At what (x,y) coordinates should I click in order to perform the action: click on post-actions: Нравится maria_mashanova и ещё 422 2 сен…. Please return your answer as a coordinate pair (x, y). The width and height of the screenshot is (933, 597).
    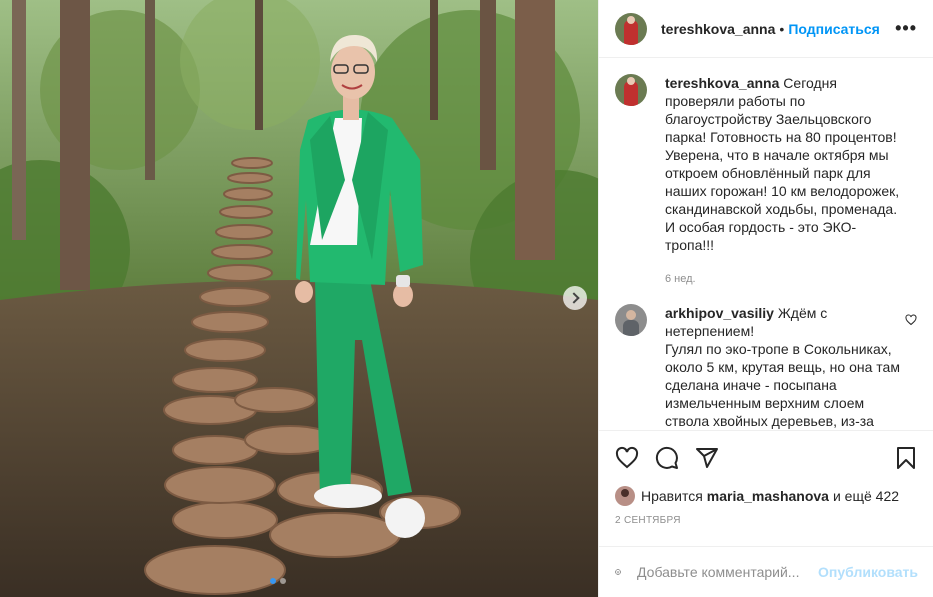
    Looking at the image, I should click on (766, 478).